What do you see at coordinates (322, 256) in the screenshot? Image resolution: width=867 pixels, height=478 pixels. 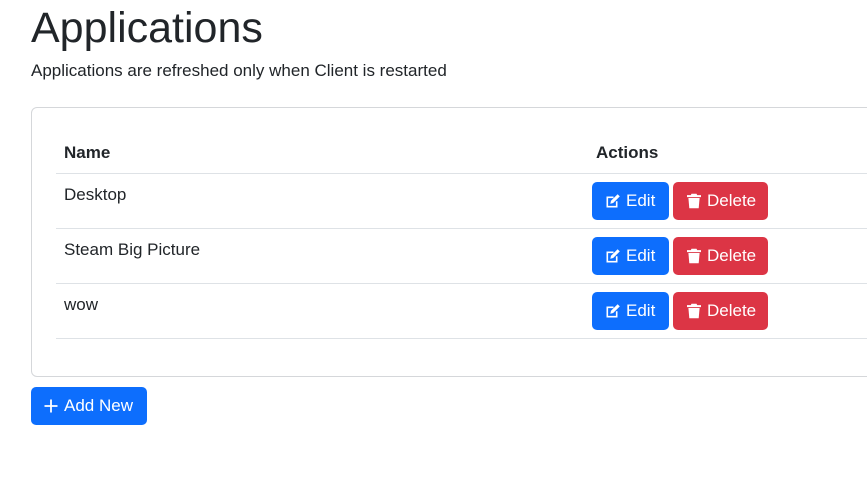 I see `app-name: Steam Big Picture` at bounding box center [322, 256].